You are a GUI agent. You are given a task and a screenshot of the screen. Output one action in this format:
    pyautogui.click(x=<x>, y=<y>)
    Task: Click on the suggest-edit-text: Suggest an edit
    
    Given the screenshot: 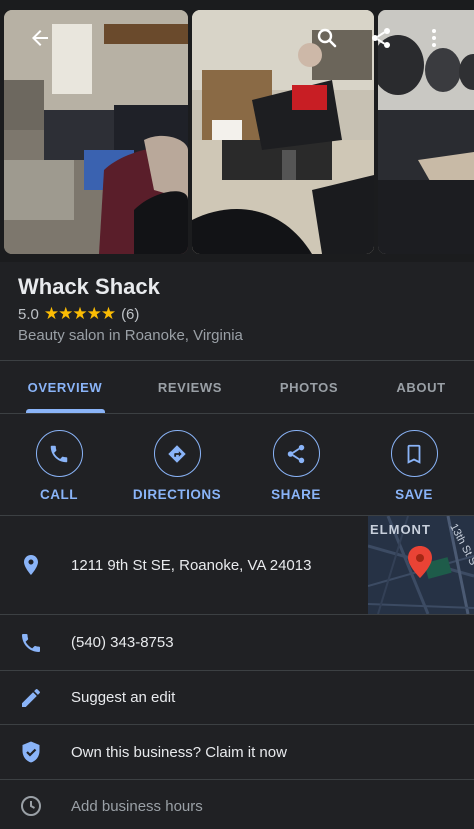 What is the action you would take?
    pyautogui.click(x=123, y=697)
    